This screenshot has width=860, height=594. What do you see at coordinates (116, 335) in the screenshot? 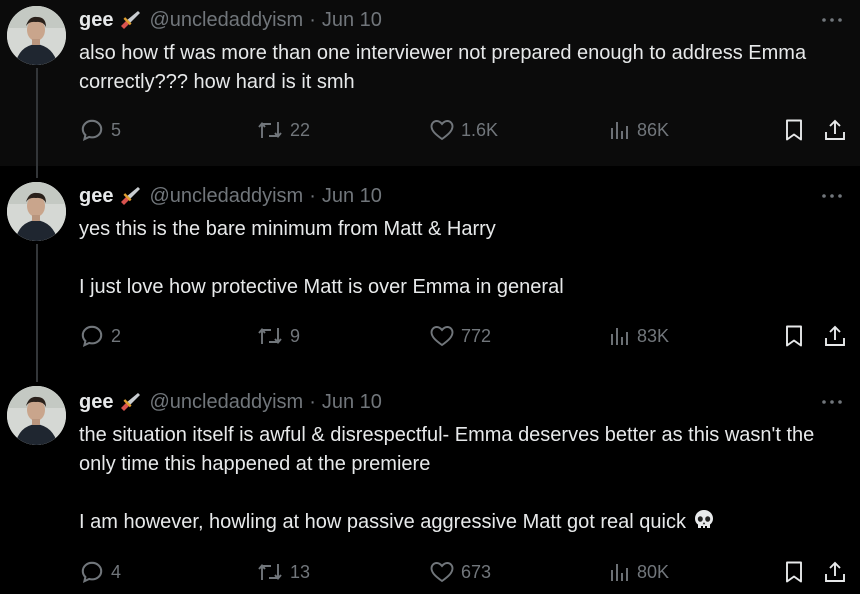
I see `reply-count: 2` at bounding box center [116, 335].